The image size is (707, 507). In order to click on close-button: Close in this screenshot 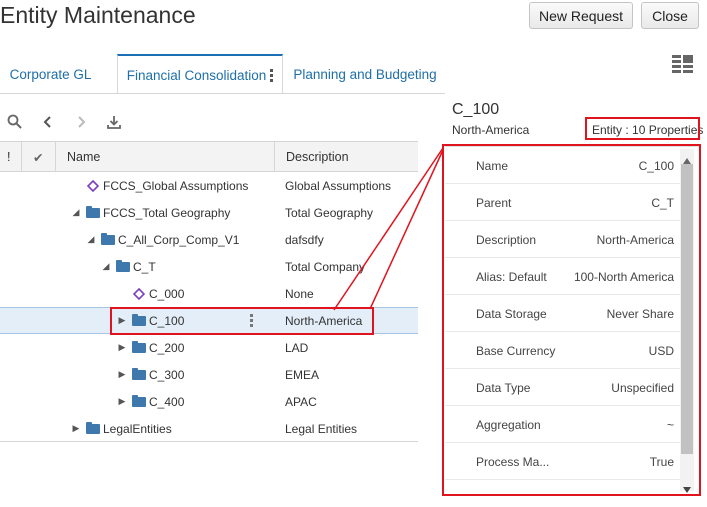, I will do `click(670, 15)`.